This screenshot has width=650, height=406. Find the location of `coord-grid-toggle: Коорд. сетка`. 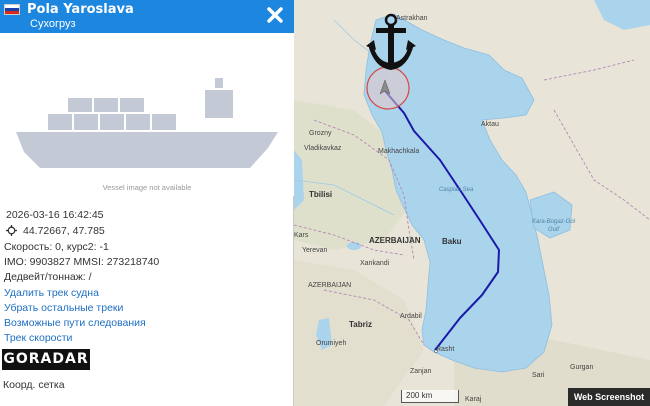

coord-grid-toggle: Коорд. сетка is located at coordinates (34, 385).